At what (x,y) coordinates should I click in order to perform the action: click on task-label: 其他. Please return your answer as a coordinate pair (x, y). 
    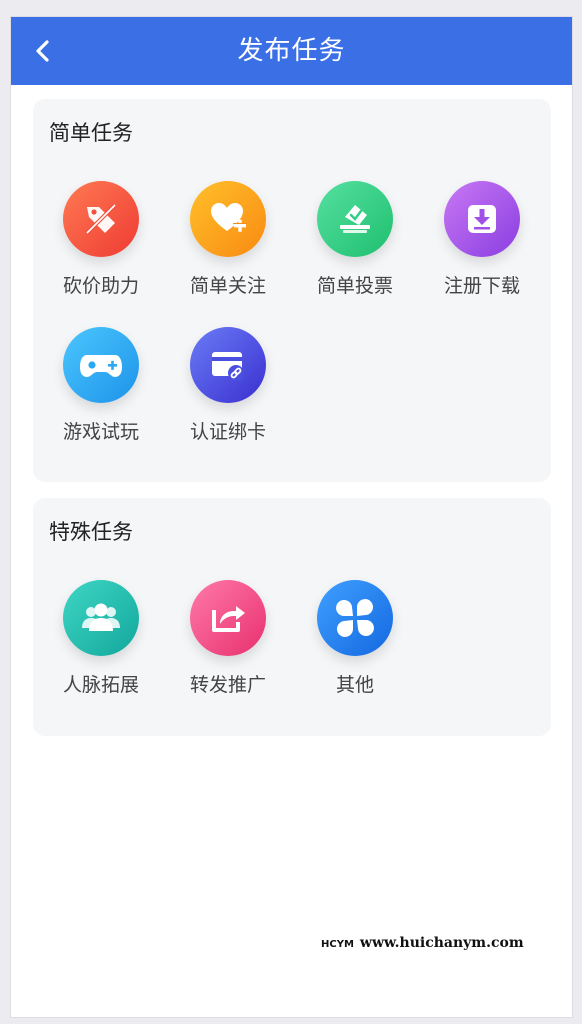
    Looking at the image, I should click on (354, 685).